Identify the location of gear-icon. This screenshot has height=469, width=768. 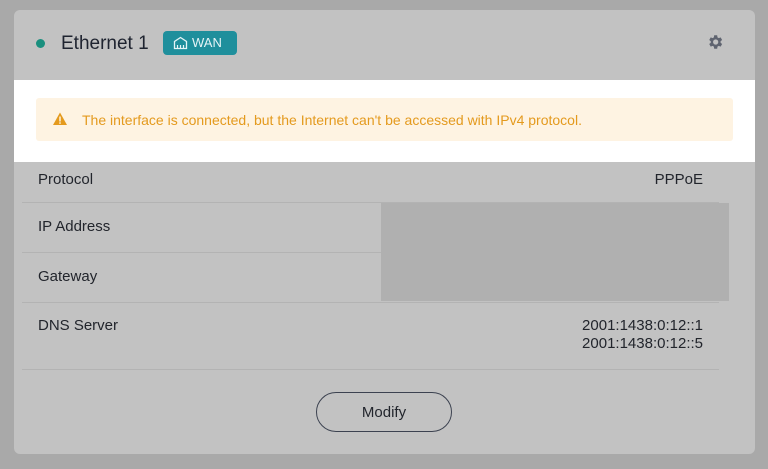
(715, 42).